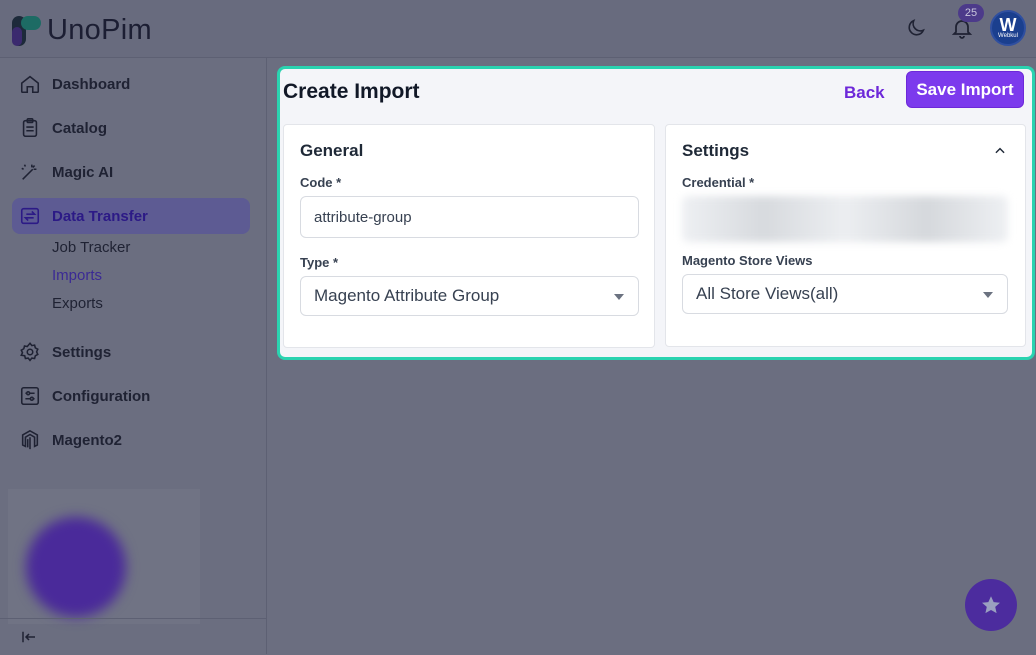 The height and width of the screenshot is (655, 1036). What do you see at coordinates (76, 567) in the screenshot?
I see `blurred-circle` at bounding box center [76, 567].